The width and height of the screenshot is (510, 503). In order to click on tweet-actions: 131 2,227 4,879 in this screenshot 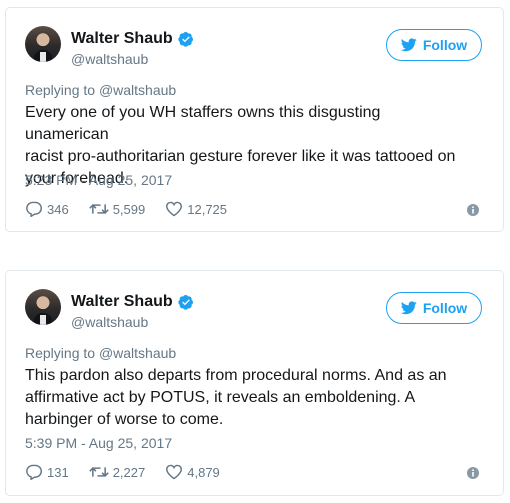, I will do `click(132, 472)`.